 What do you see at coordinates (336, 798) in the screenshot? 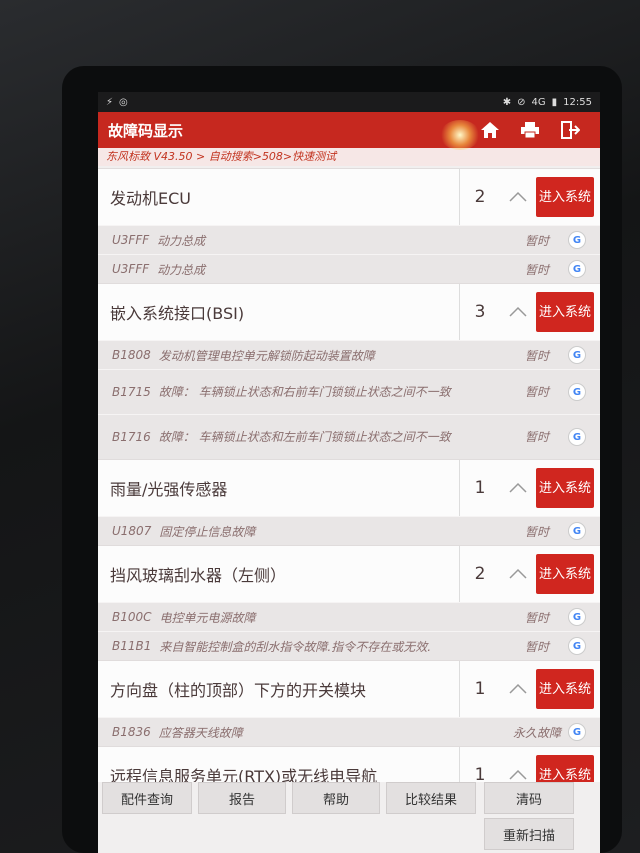
I see `help-button: 帮助` at bounding box center [336, 798].